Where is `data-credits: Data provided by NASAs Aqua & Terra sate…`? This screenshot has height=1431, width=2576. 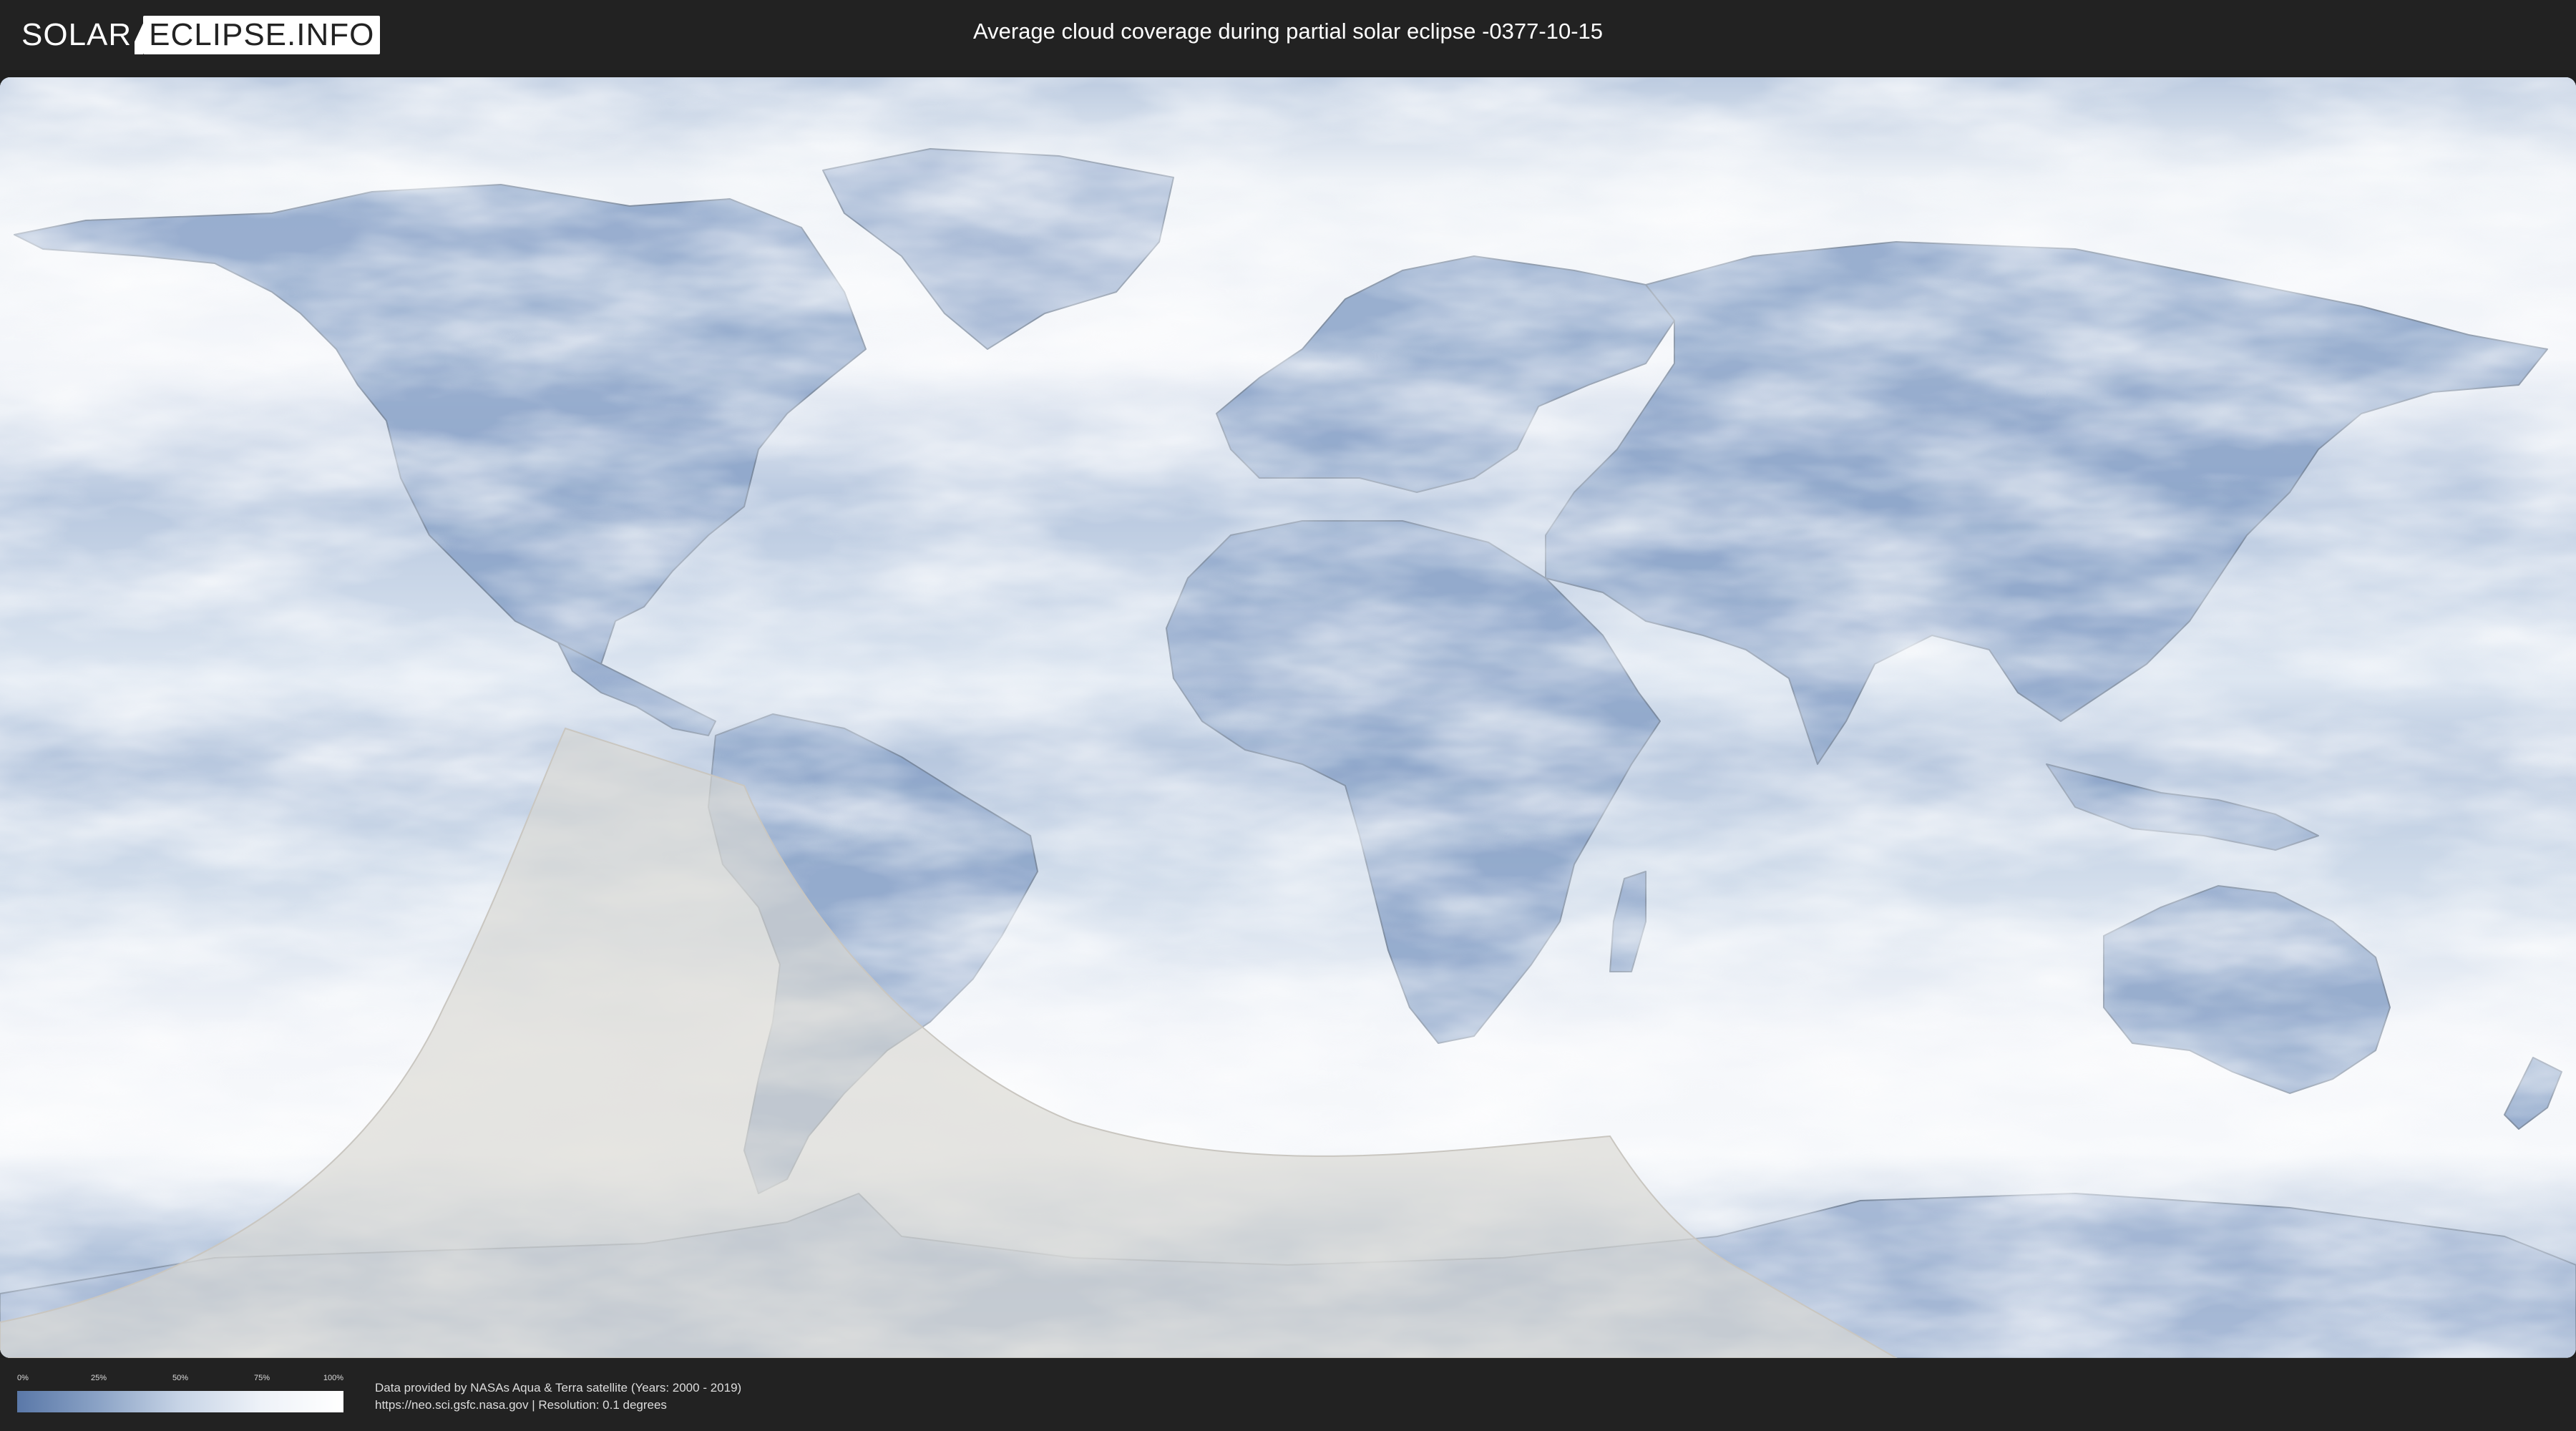
data-credits: Data provided by NASAs Aqua & Terra sate… is located at coordinates (558, 1396).